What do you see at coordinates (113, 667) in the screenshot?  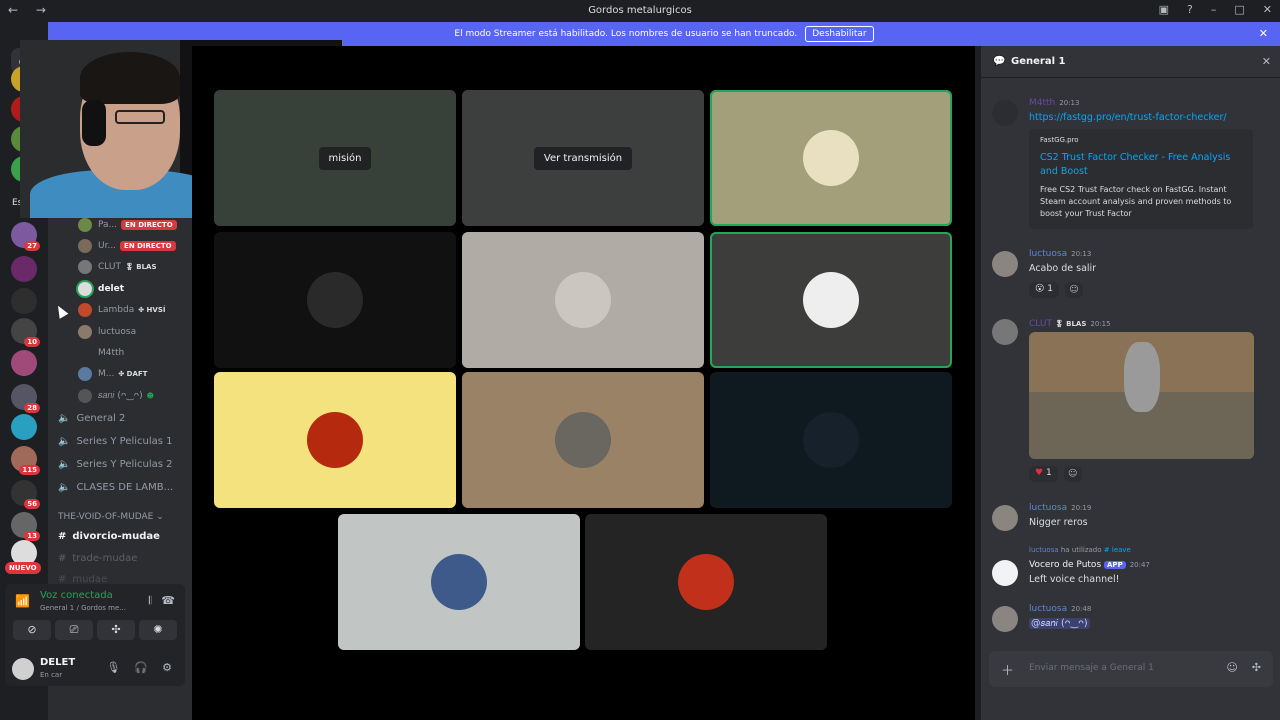 I see `microphone-icon: 🎙` at bounding box center [113, 667].